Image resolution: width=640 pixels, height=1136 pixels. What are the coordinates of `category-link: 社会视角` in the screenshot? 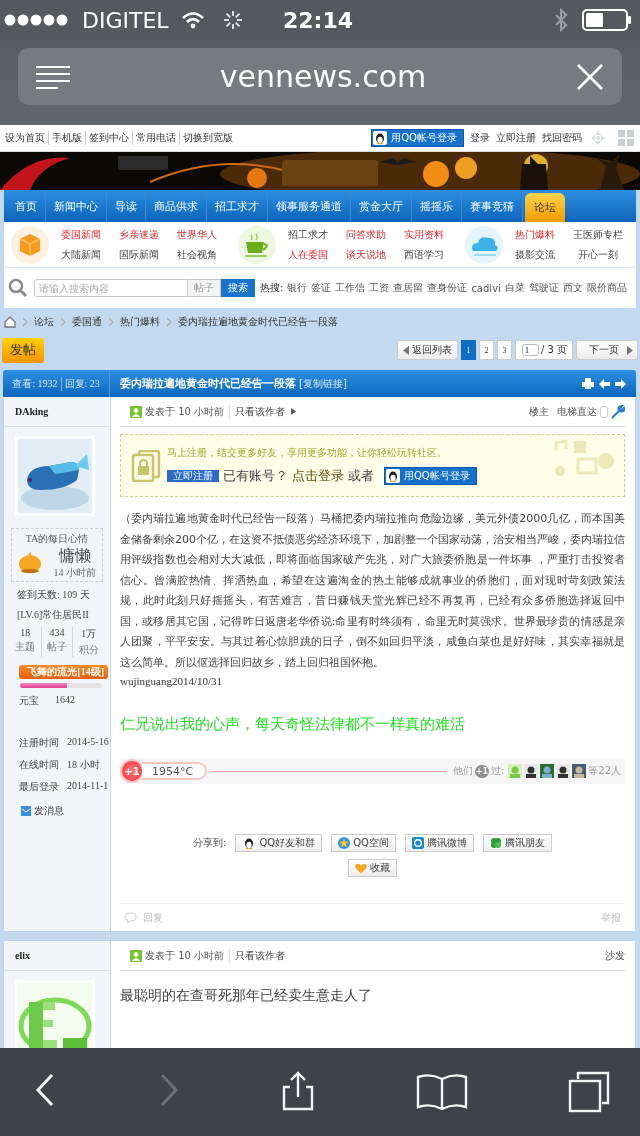 It's located at (197, 254).